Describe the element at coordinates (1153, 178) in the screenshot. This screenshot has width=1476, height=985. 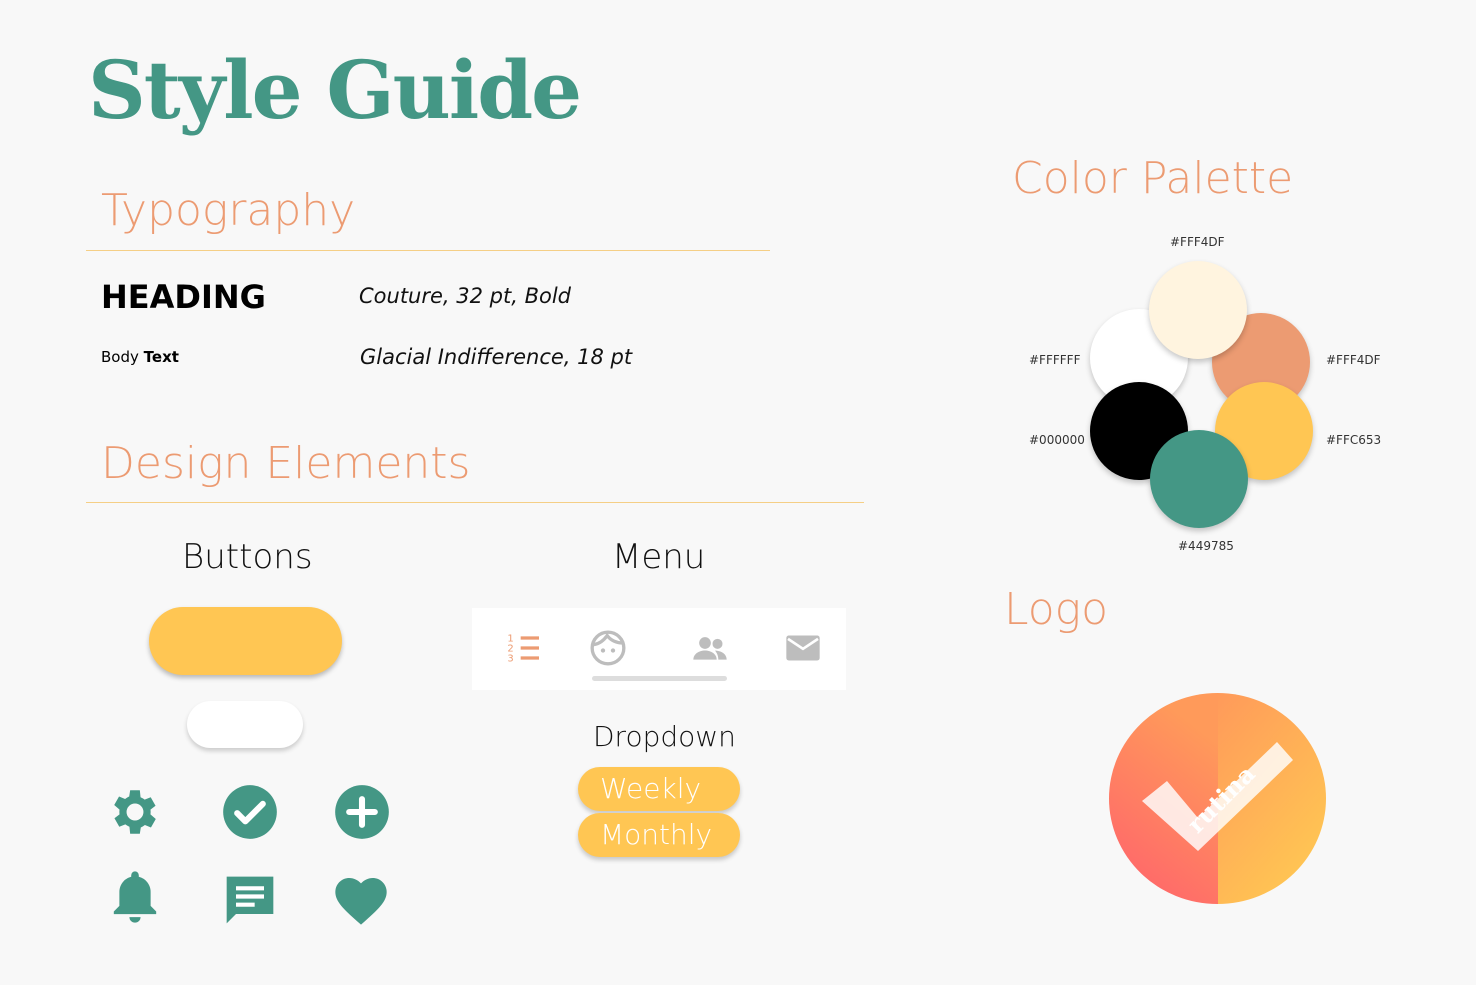
I see `color-palette-section-title: Color Palette` at that location.